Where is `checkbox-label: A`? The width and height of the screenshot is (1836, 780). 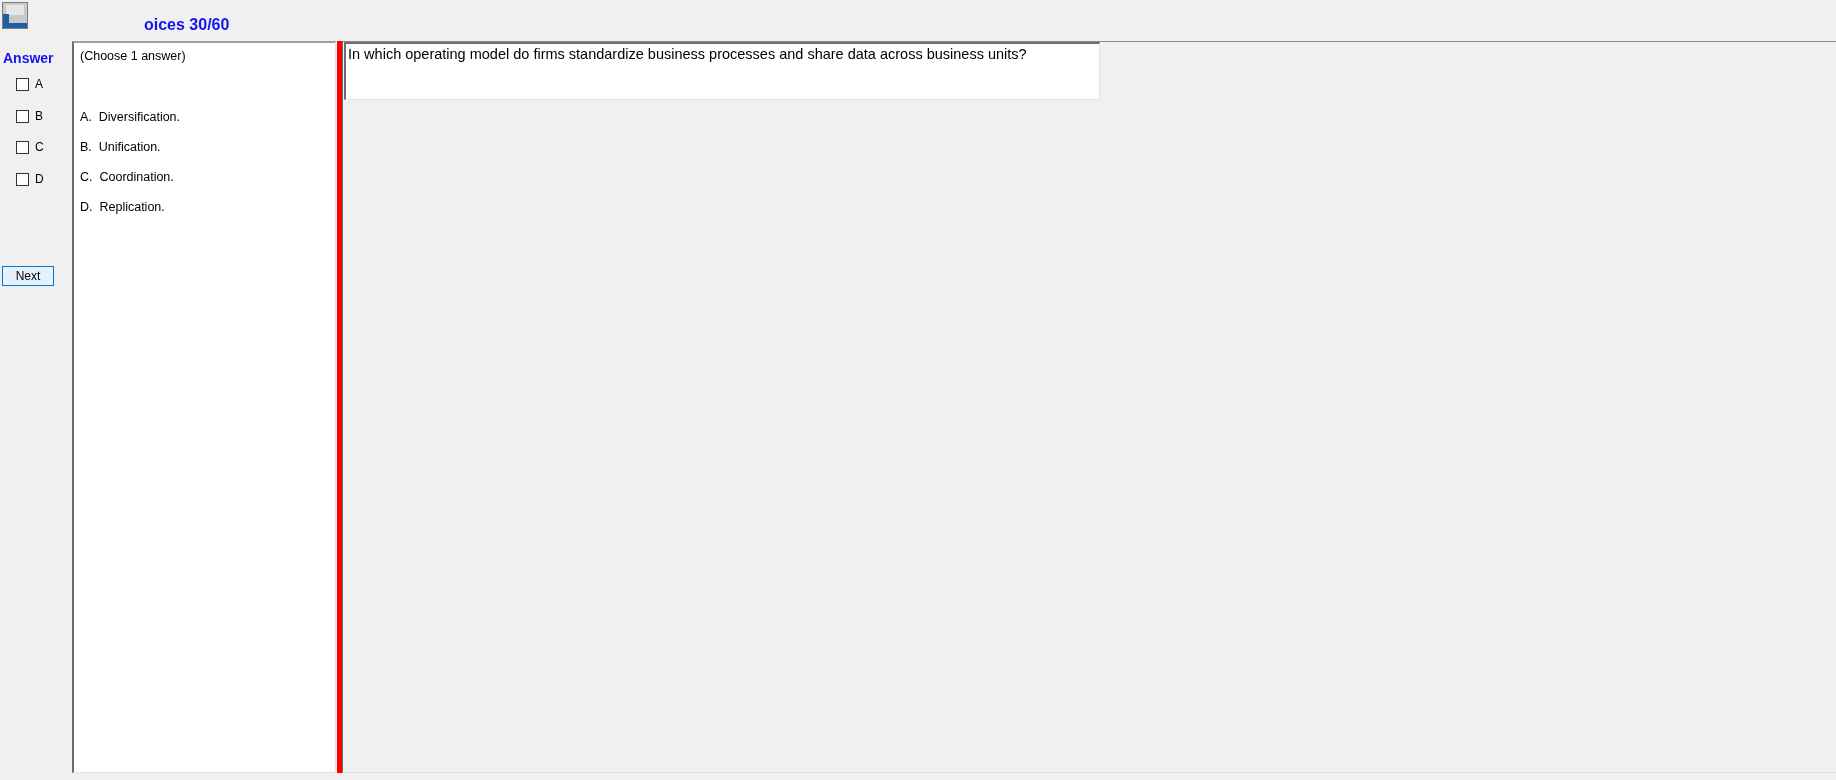 checkbox-label: A is located at coordinates (39, 84).